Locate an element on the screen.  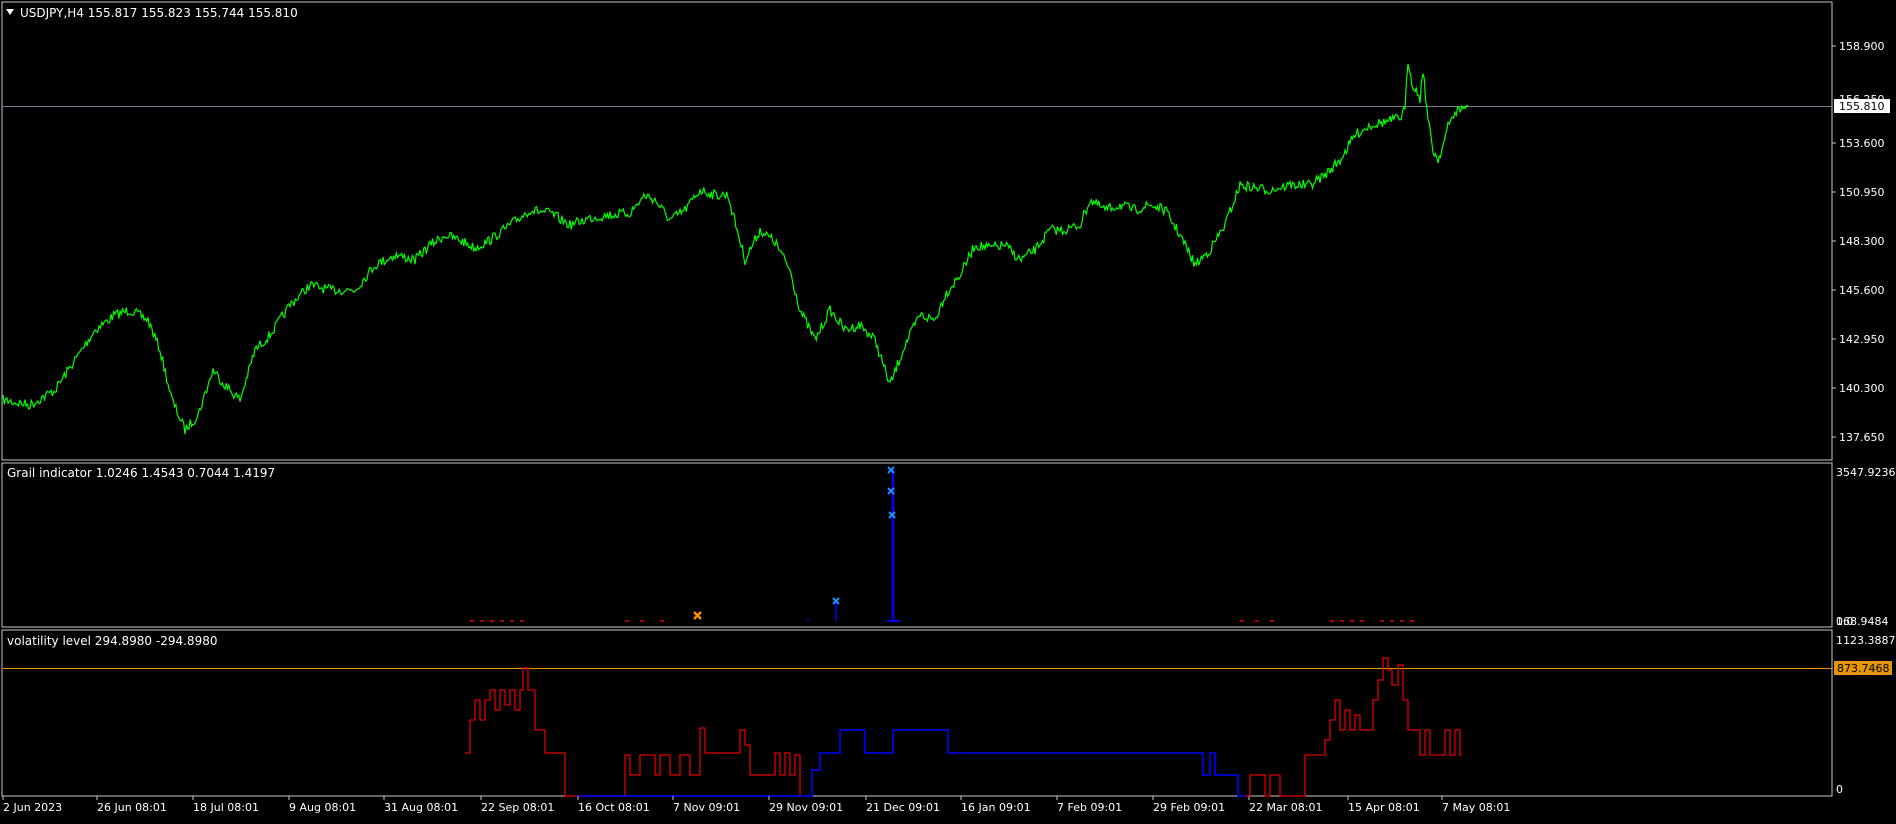
price-scale-label: 145.600 is located at coordinates (1862, 290).